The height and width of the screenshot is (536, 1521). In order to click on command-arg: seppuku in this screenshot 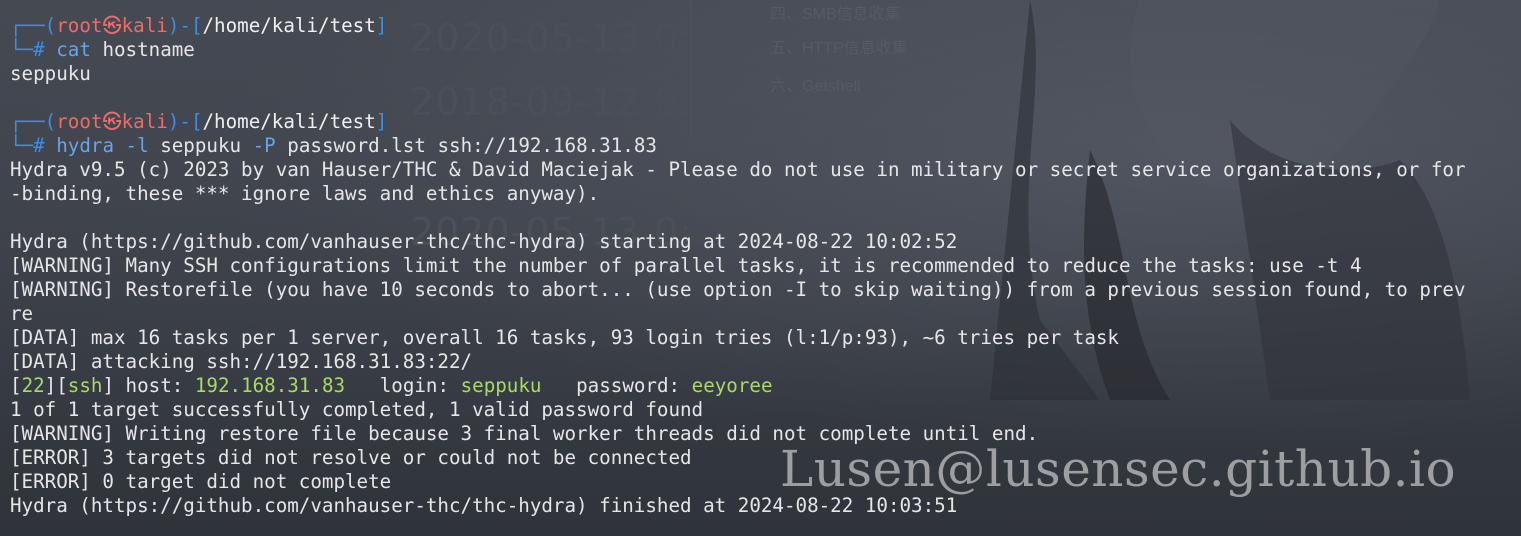, I will do `click(195, 145)`.